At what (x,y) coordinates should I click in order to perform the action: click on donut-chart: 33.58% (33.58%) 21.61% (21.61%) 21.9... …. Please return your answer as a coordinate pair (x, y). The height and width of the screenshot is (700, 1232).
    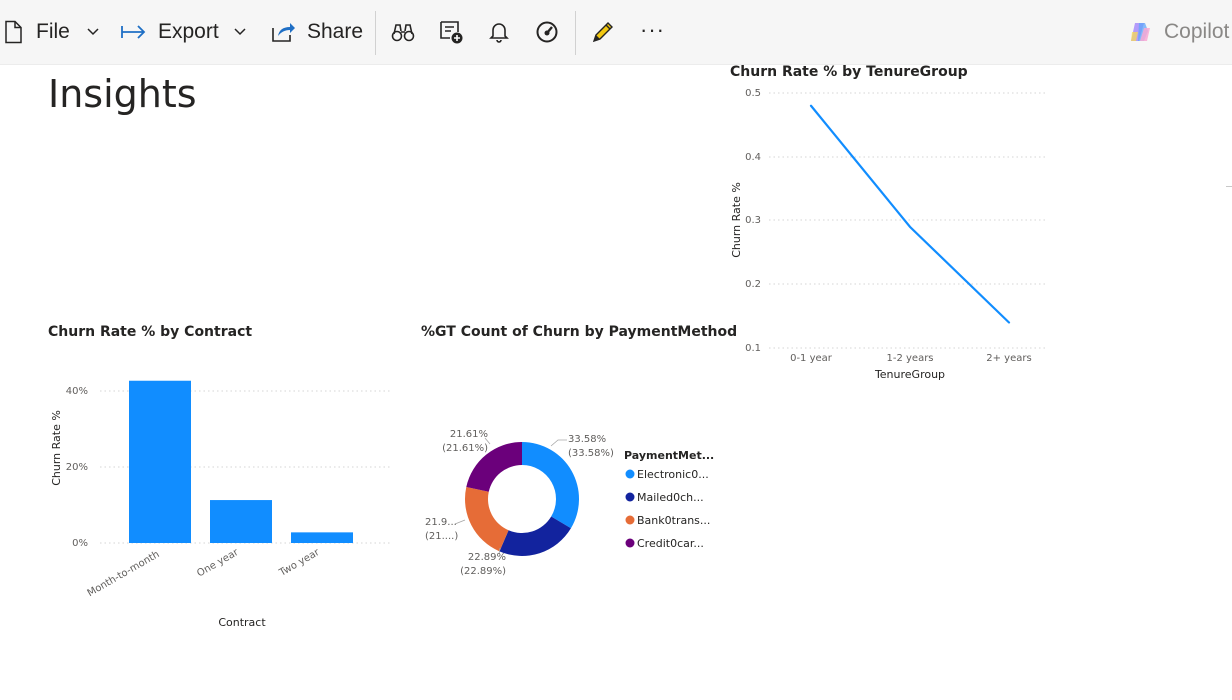
    Looking at the image, I should click on (565, 502).